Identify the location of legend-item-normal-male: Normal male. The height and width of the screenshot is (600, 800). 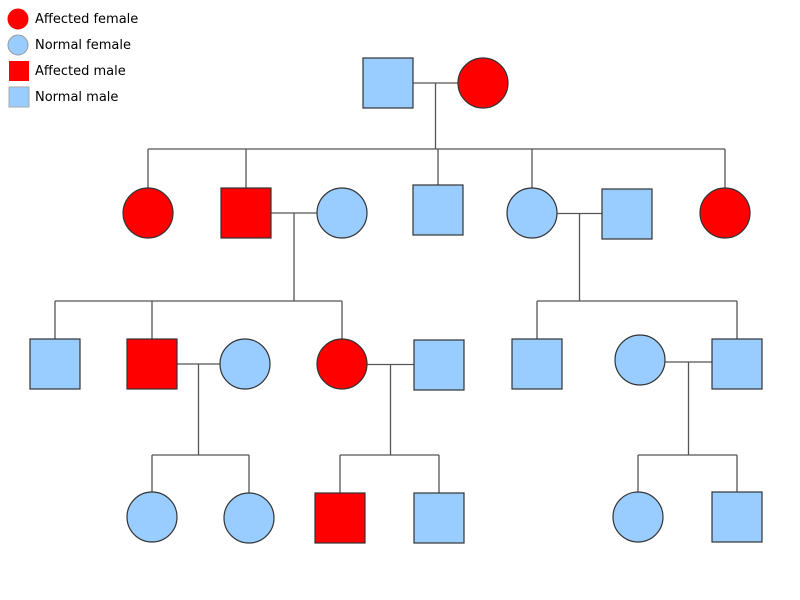
(63, 97).